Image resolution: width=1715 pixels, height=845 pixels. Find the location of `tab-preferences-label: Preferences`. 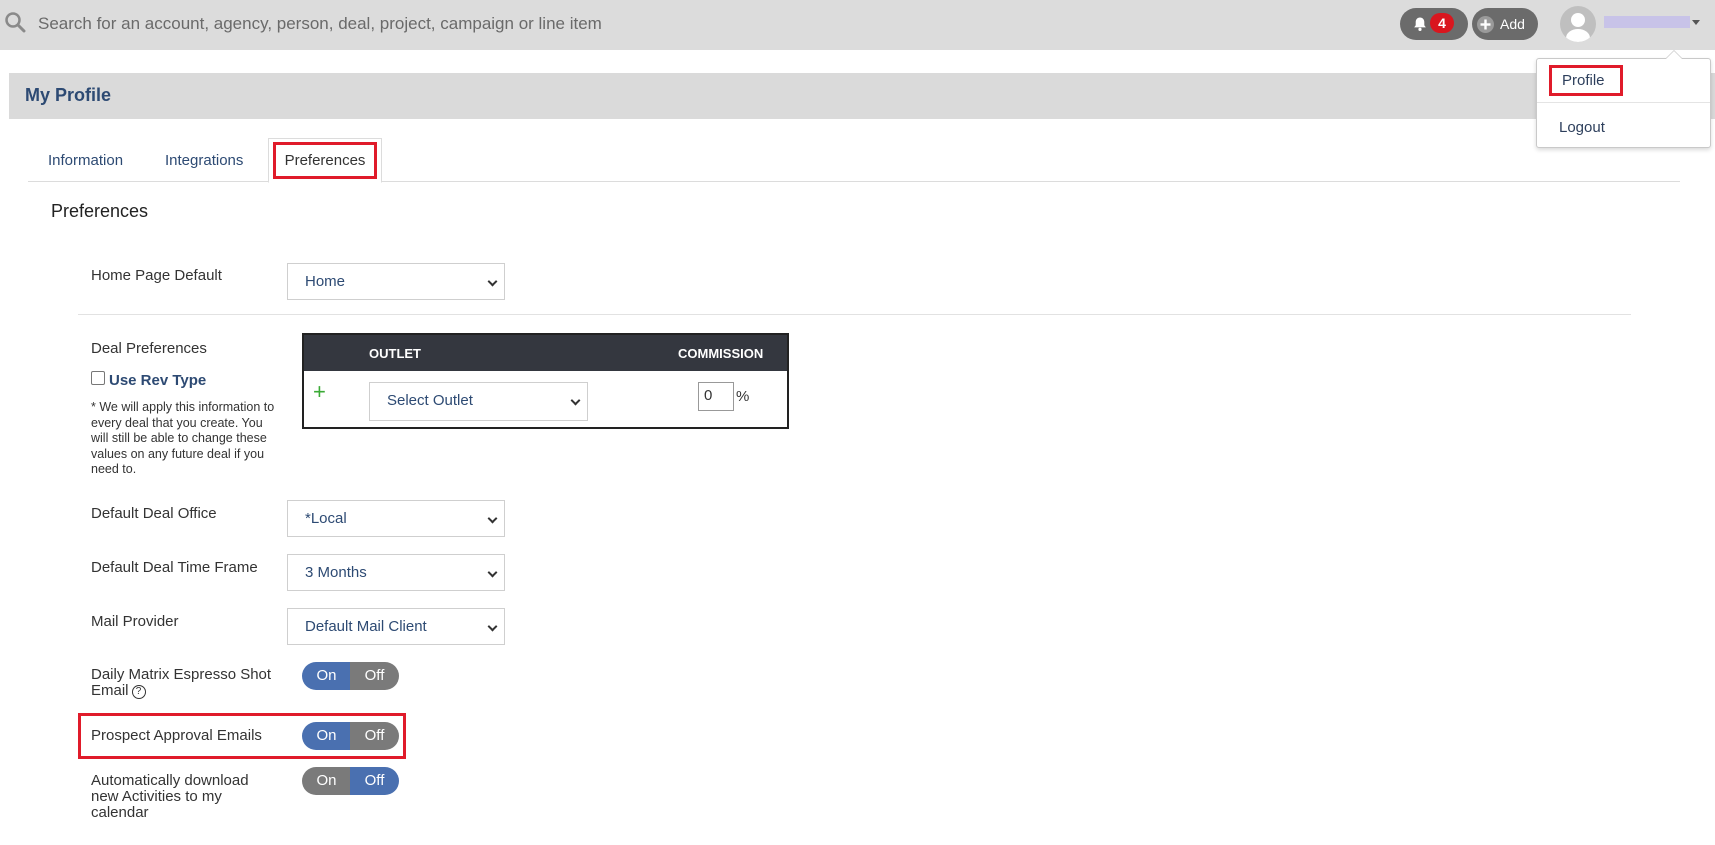

tab-preferences-label: Preferences is located at coordinates (325, 160).